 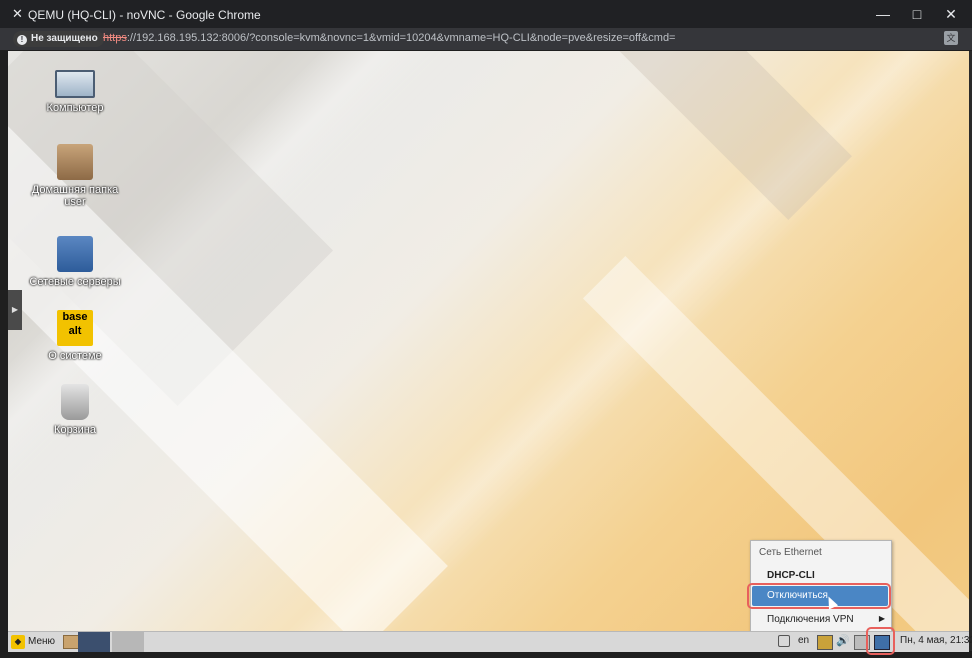 I want to click on minimize-button: —, so click(x=883, y=14).